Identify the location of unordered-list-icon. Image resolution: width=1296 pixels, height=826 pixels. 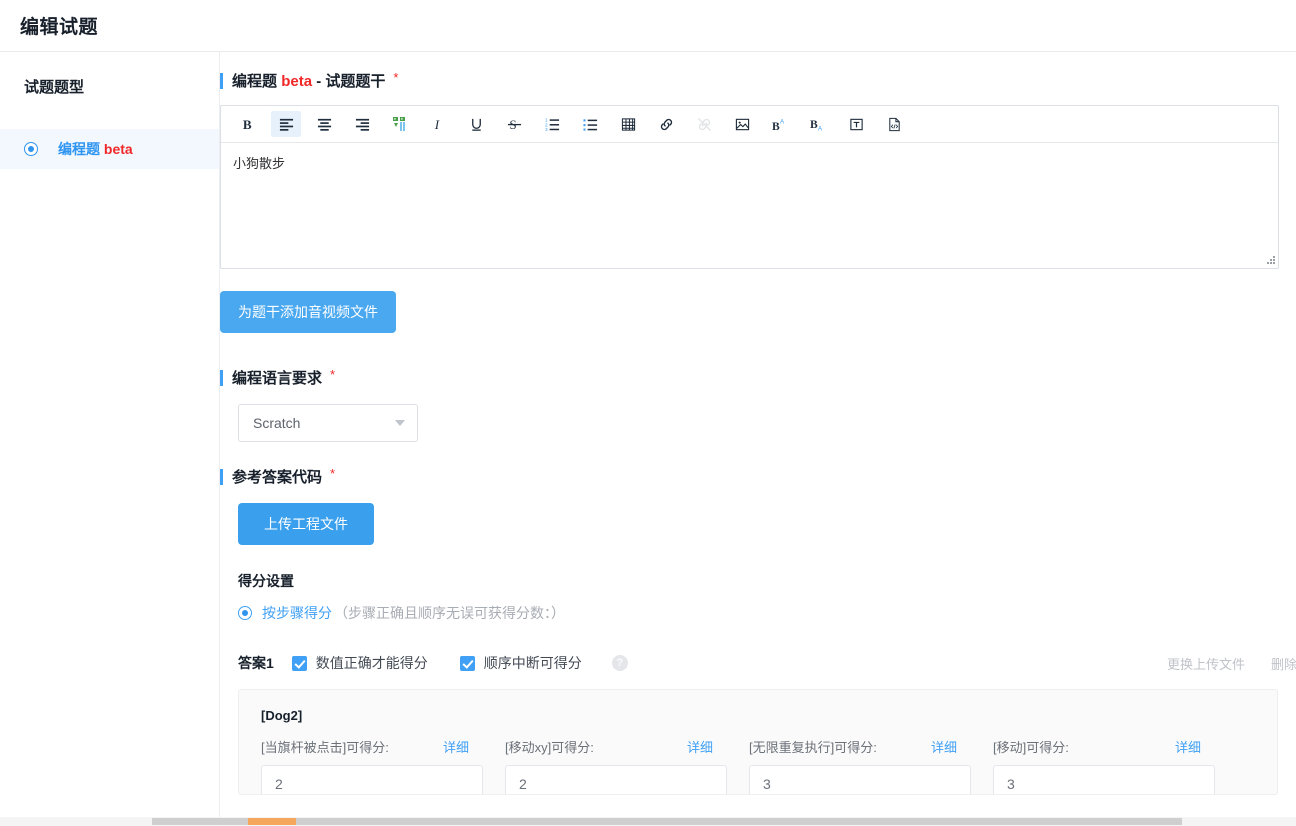
(590, 124).